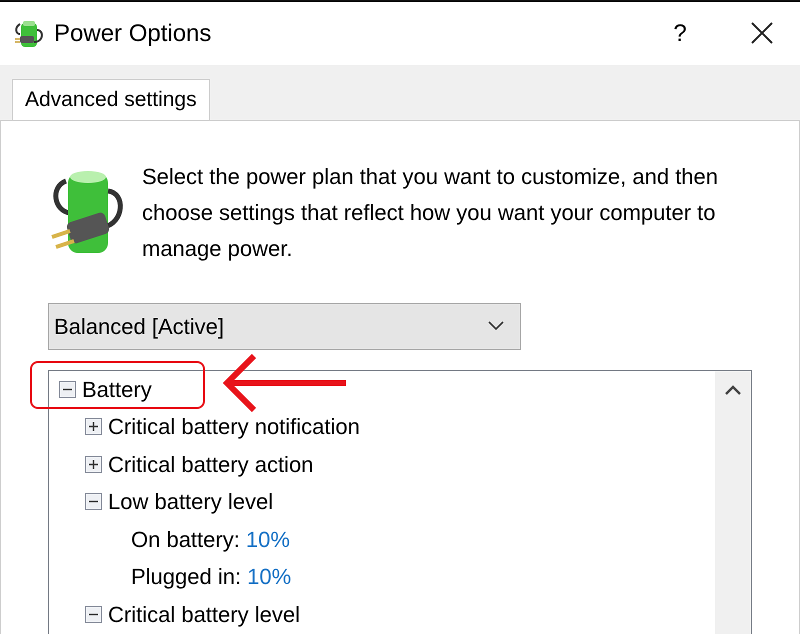 The width and height of the screenshot is (800, 634). What do you see at coordinates (496, 326) in the screenshot?
I see `chevron-down-icon` at bounding box center [496, 326].